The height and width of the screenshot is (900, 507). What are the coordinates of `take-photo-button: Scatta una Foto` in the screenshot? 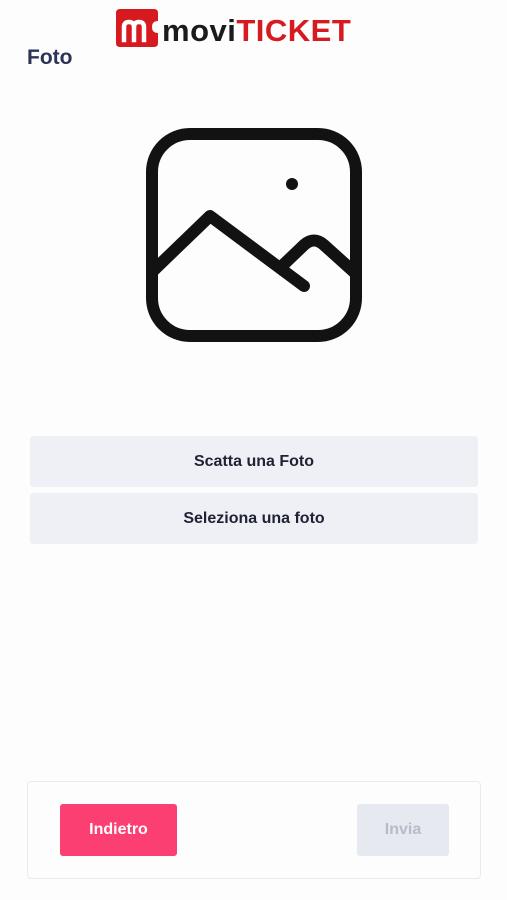 It's located at (254, 461).